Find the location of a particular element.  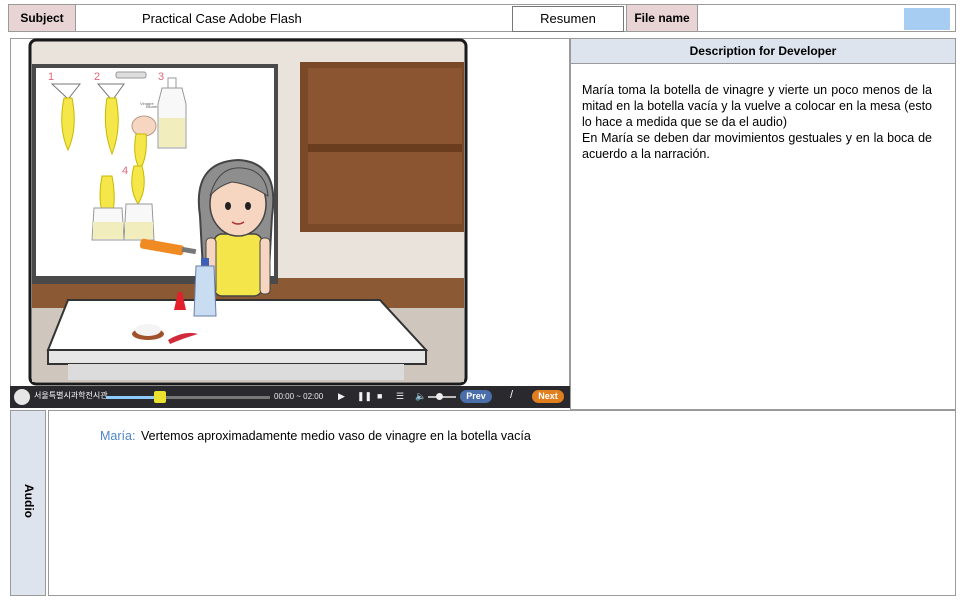

audio-label: Audio is located at coordinates (29, 501).